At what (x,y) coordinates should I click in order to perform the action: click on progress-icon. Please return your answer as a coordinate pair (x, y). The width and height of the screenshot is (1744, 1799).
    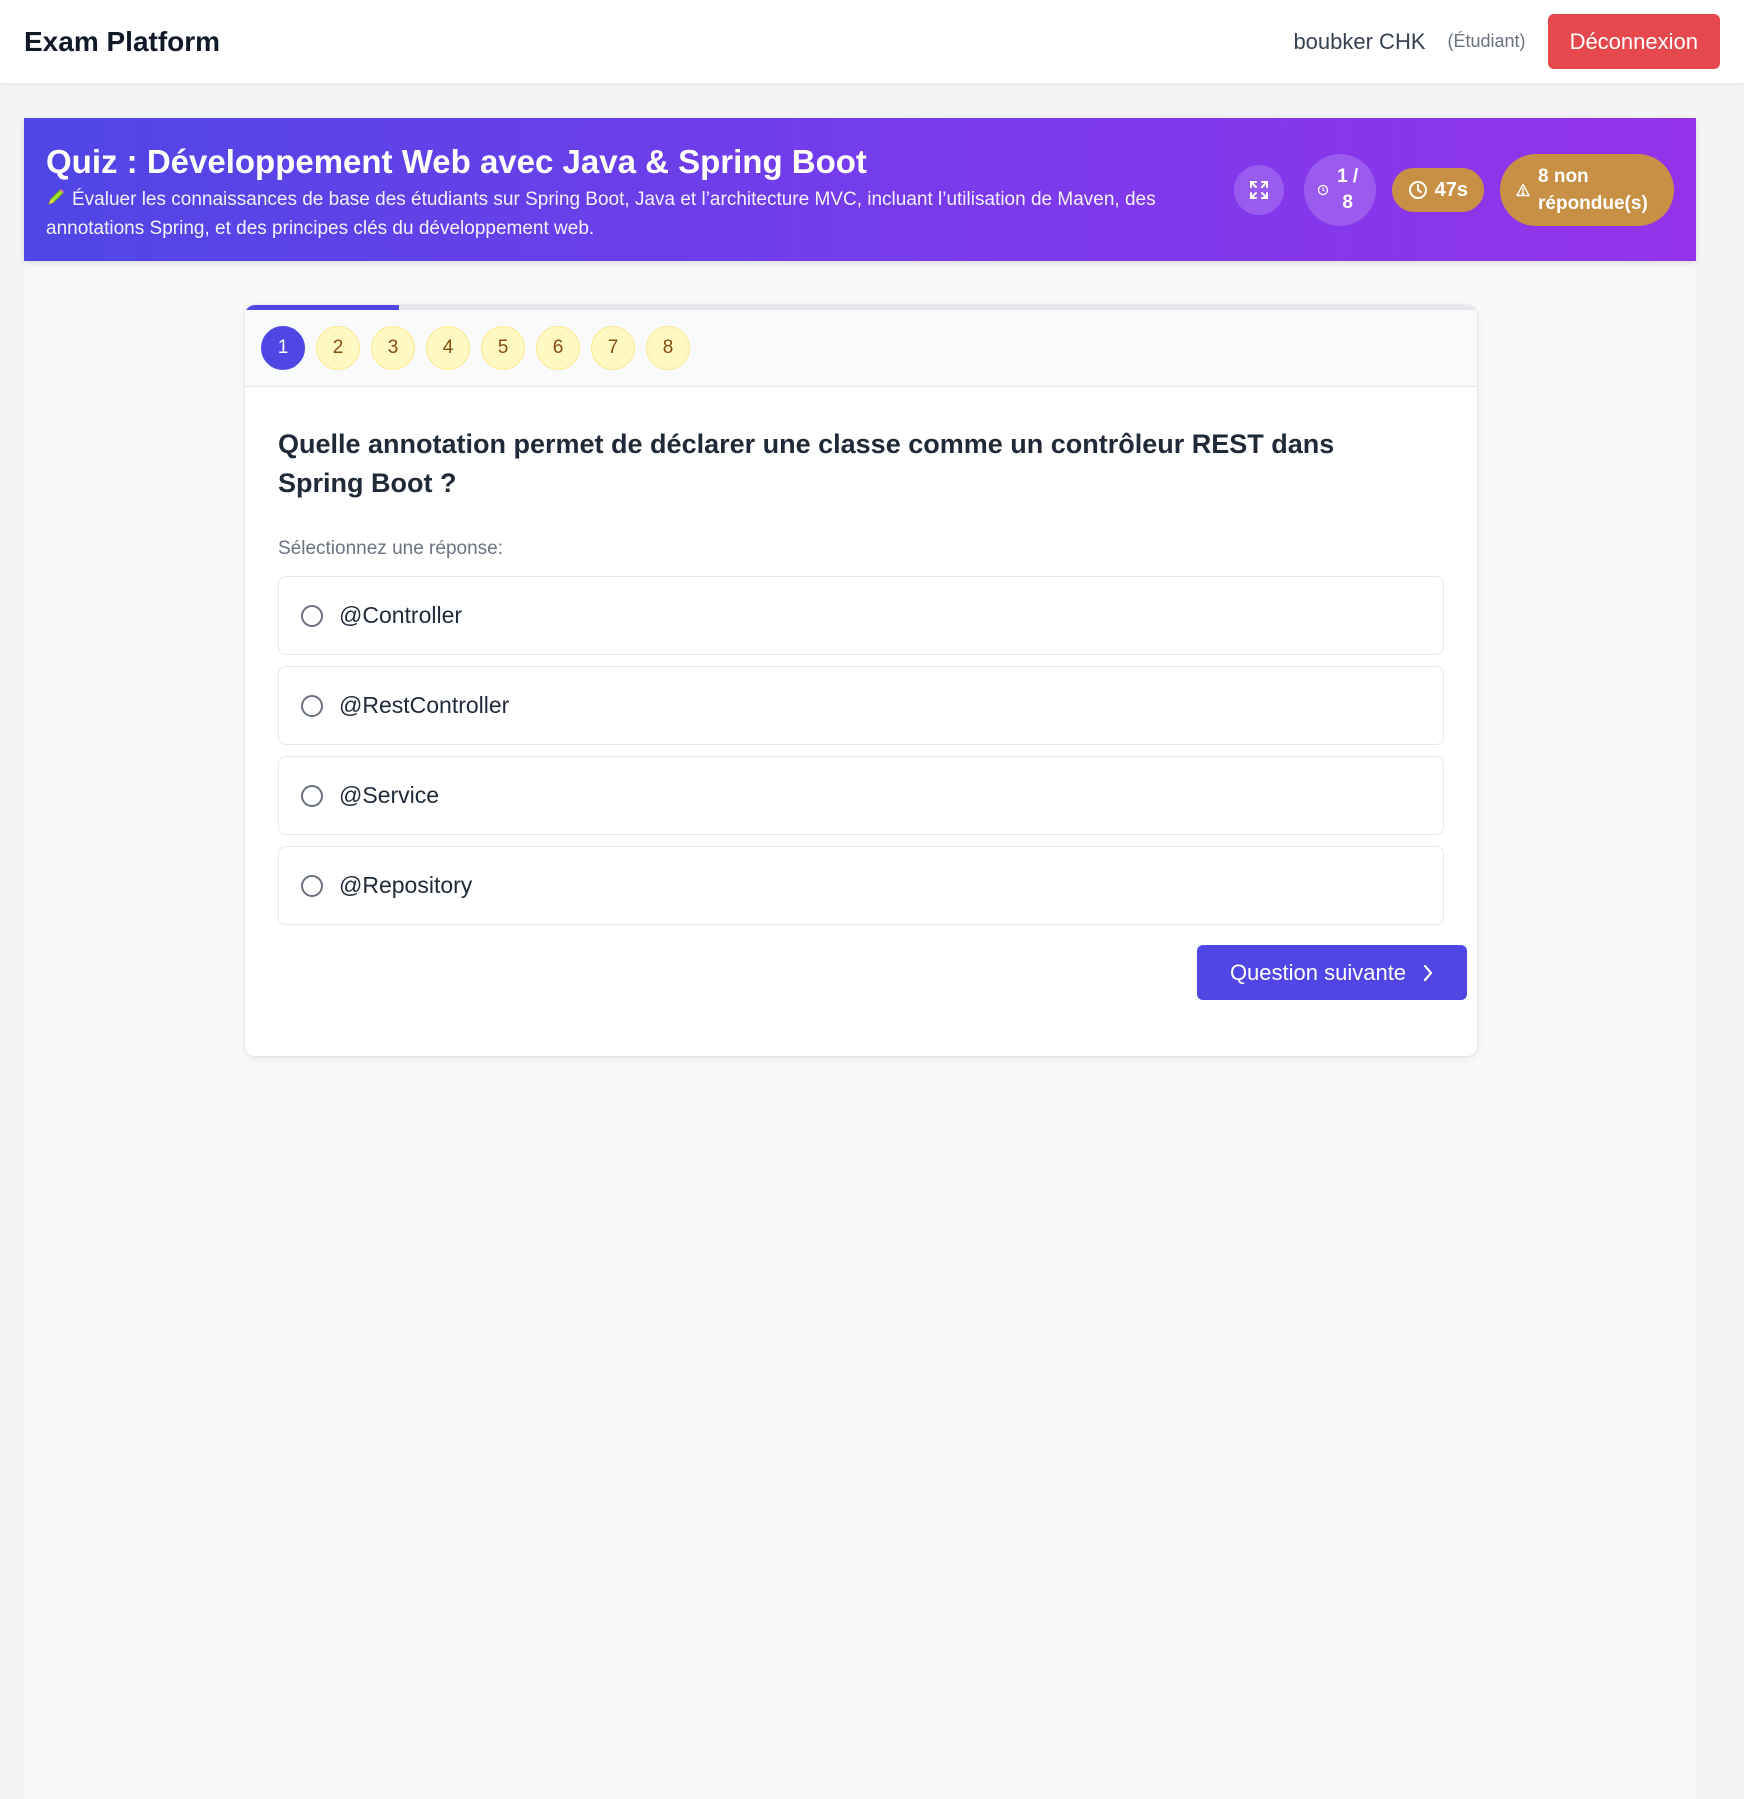
    Looking at the image, I should click on (1322, 190).